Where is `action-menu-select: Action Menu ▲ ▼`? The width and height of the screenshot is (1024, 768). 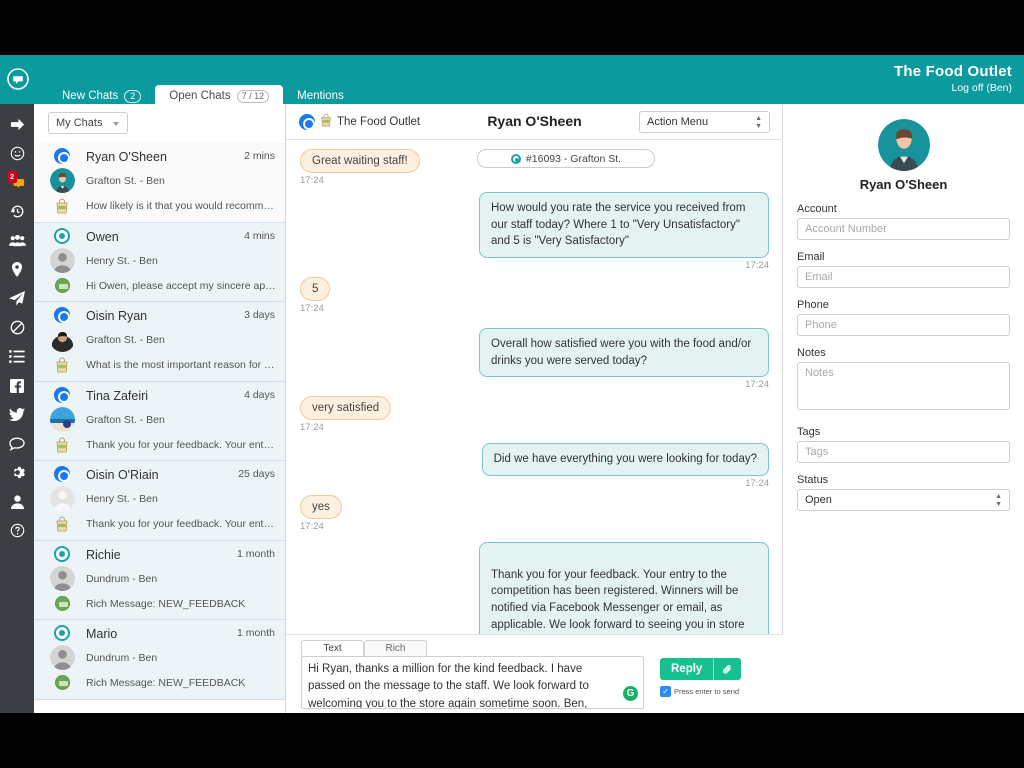 action-menu-select: Action Menu ▲ ▼ is located at coordinates (704, 122).